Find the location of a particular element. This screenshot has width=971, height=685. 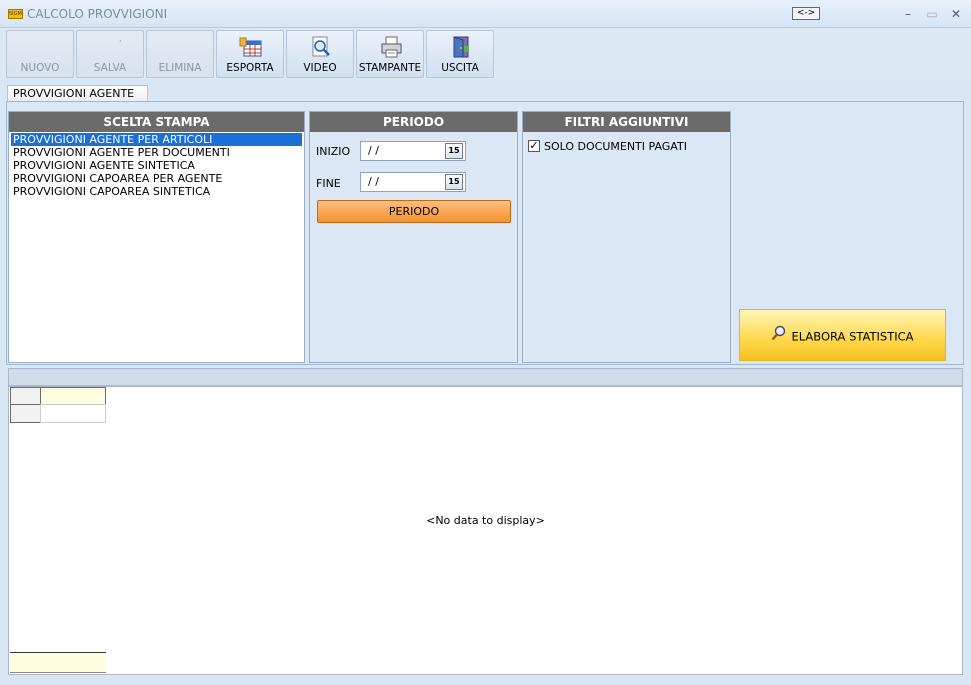

elabora-statistica-button: ELABORA STATISTICA is located at coordinates (842, 335).